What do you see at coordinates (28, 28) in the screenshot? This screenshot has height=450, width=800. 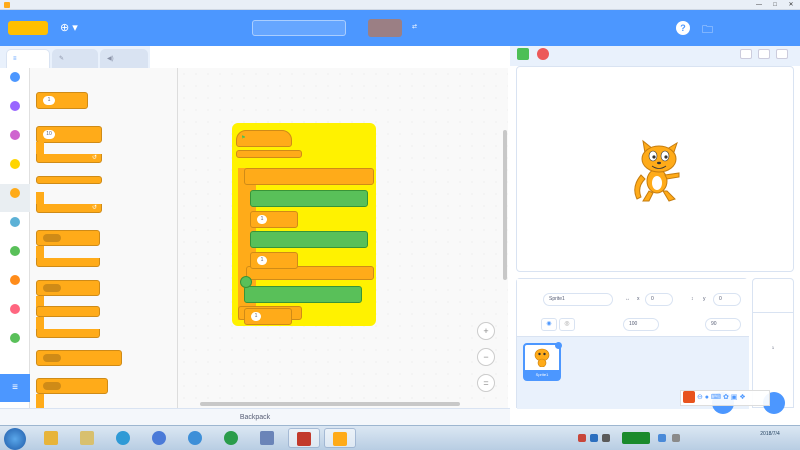 I see `scratch-logo` at bounding box center [28, 28].